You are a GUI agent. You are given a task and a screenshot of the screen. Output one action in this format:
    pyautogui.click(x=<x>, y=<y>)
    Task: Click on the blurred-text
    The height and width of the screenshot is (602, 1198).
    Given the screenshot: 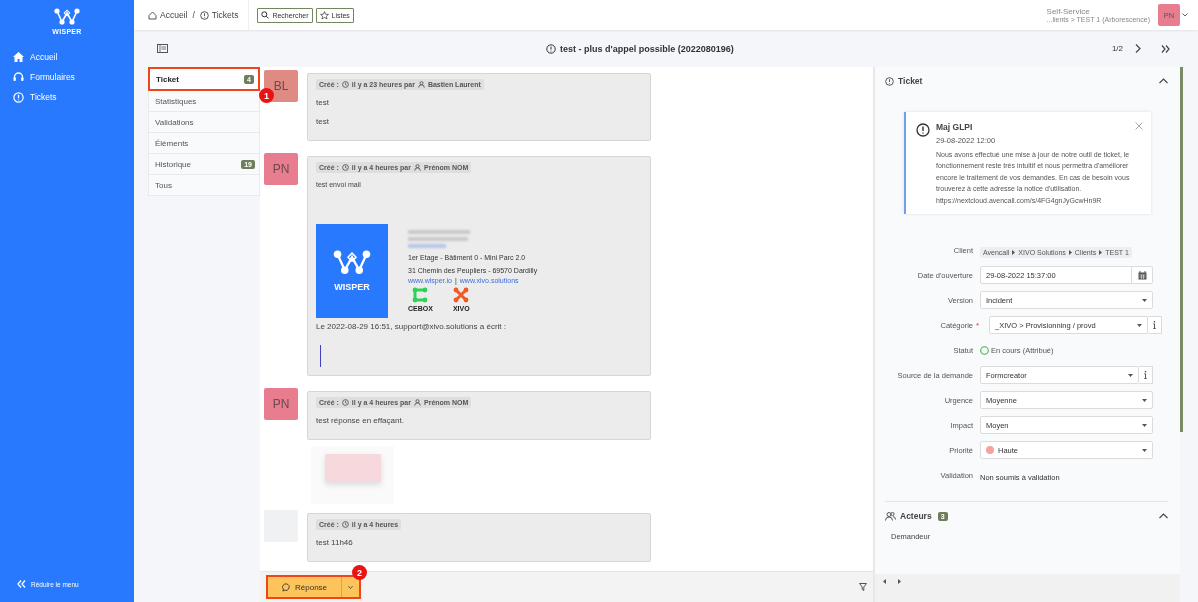 What is the action you would take?
    pyautogui.click(x=427, y=246)
    